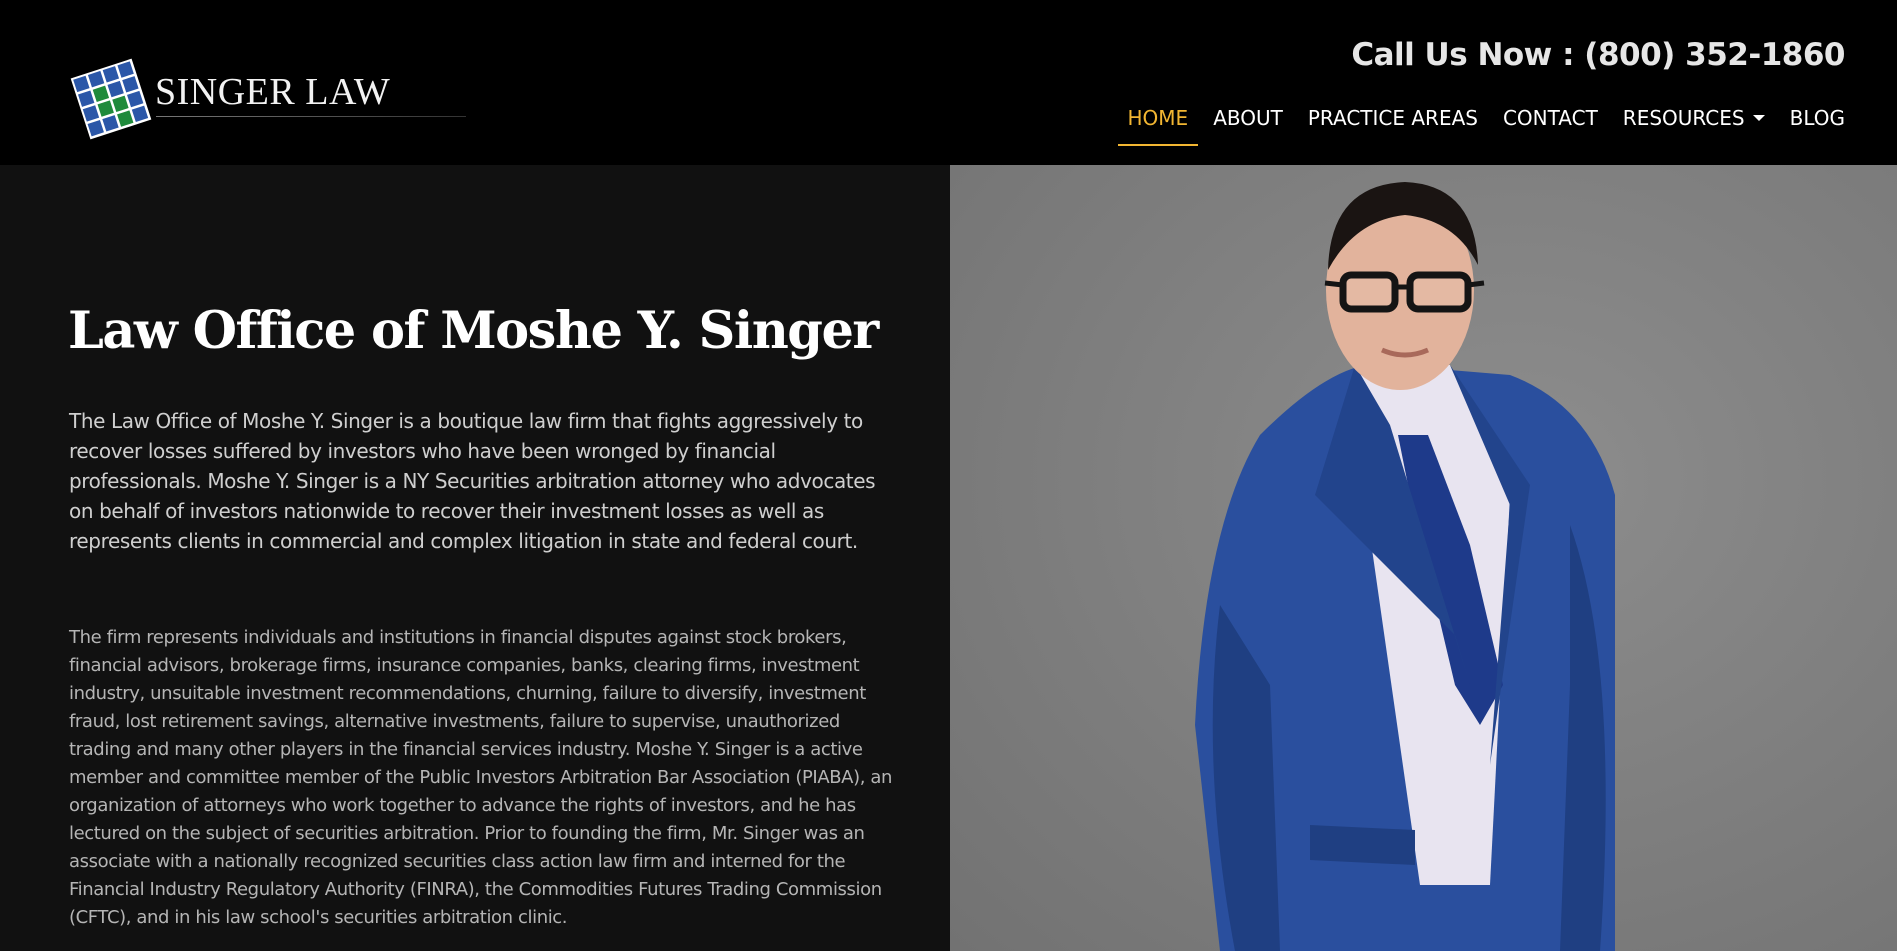  Describe the element at coordinates (1758, 118) in the screenshot. I see `chevron-down-icon` at that location.